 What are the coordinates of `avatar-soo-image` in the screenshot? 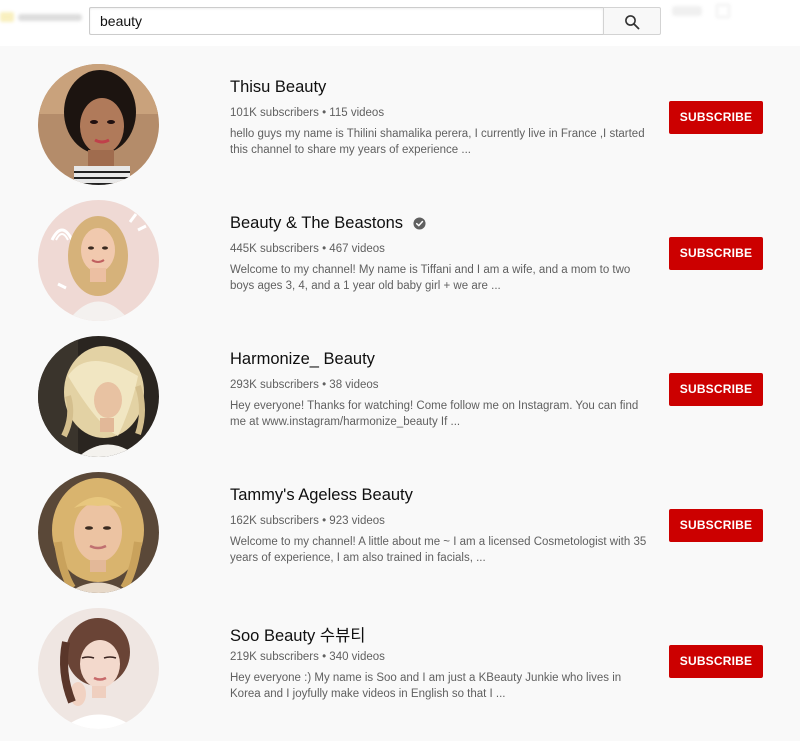 It's located at (98, 668).